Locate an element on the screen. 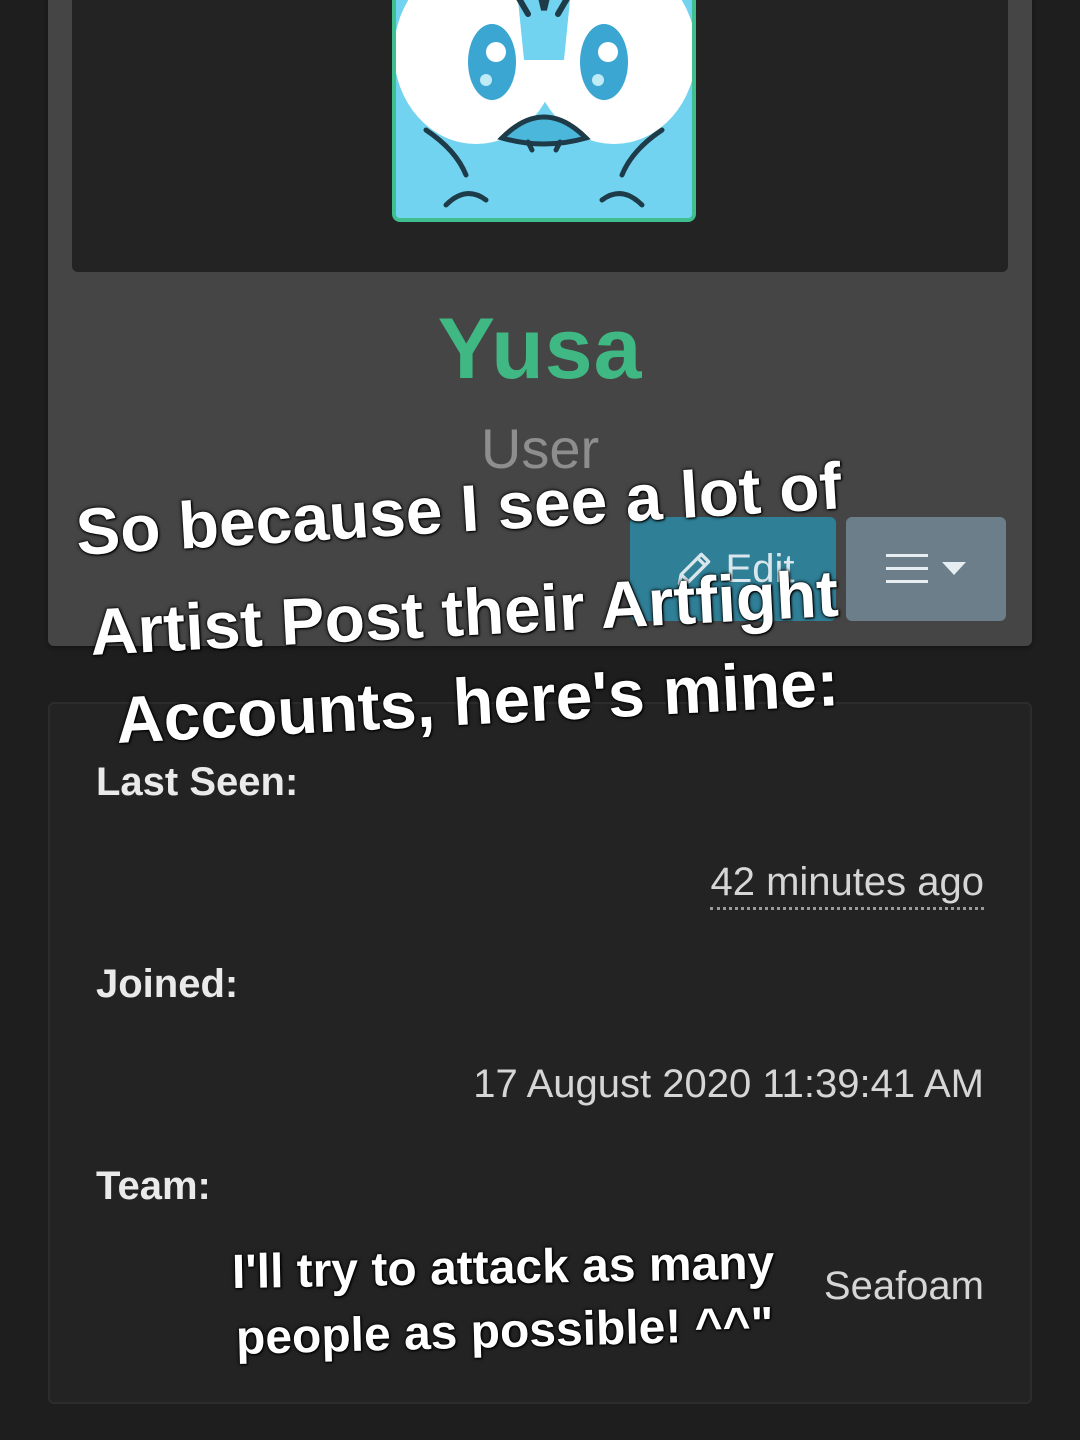  avatar is located at coordinates (544, 111).